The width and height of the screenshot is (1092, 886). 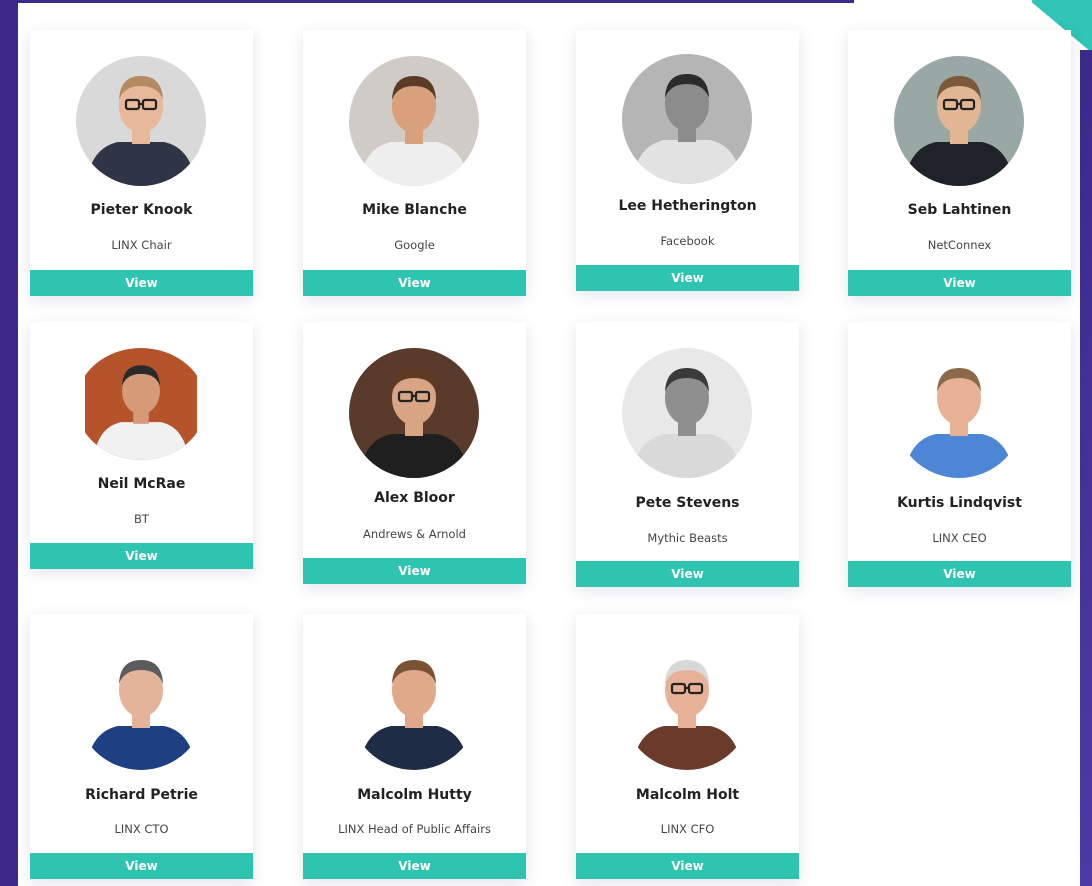 I want to click on person-organization: Google, so click(x=414, y=245).